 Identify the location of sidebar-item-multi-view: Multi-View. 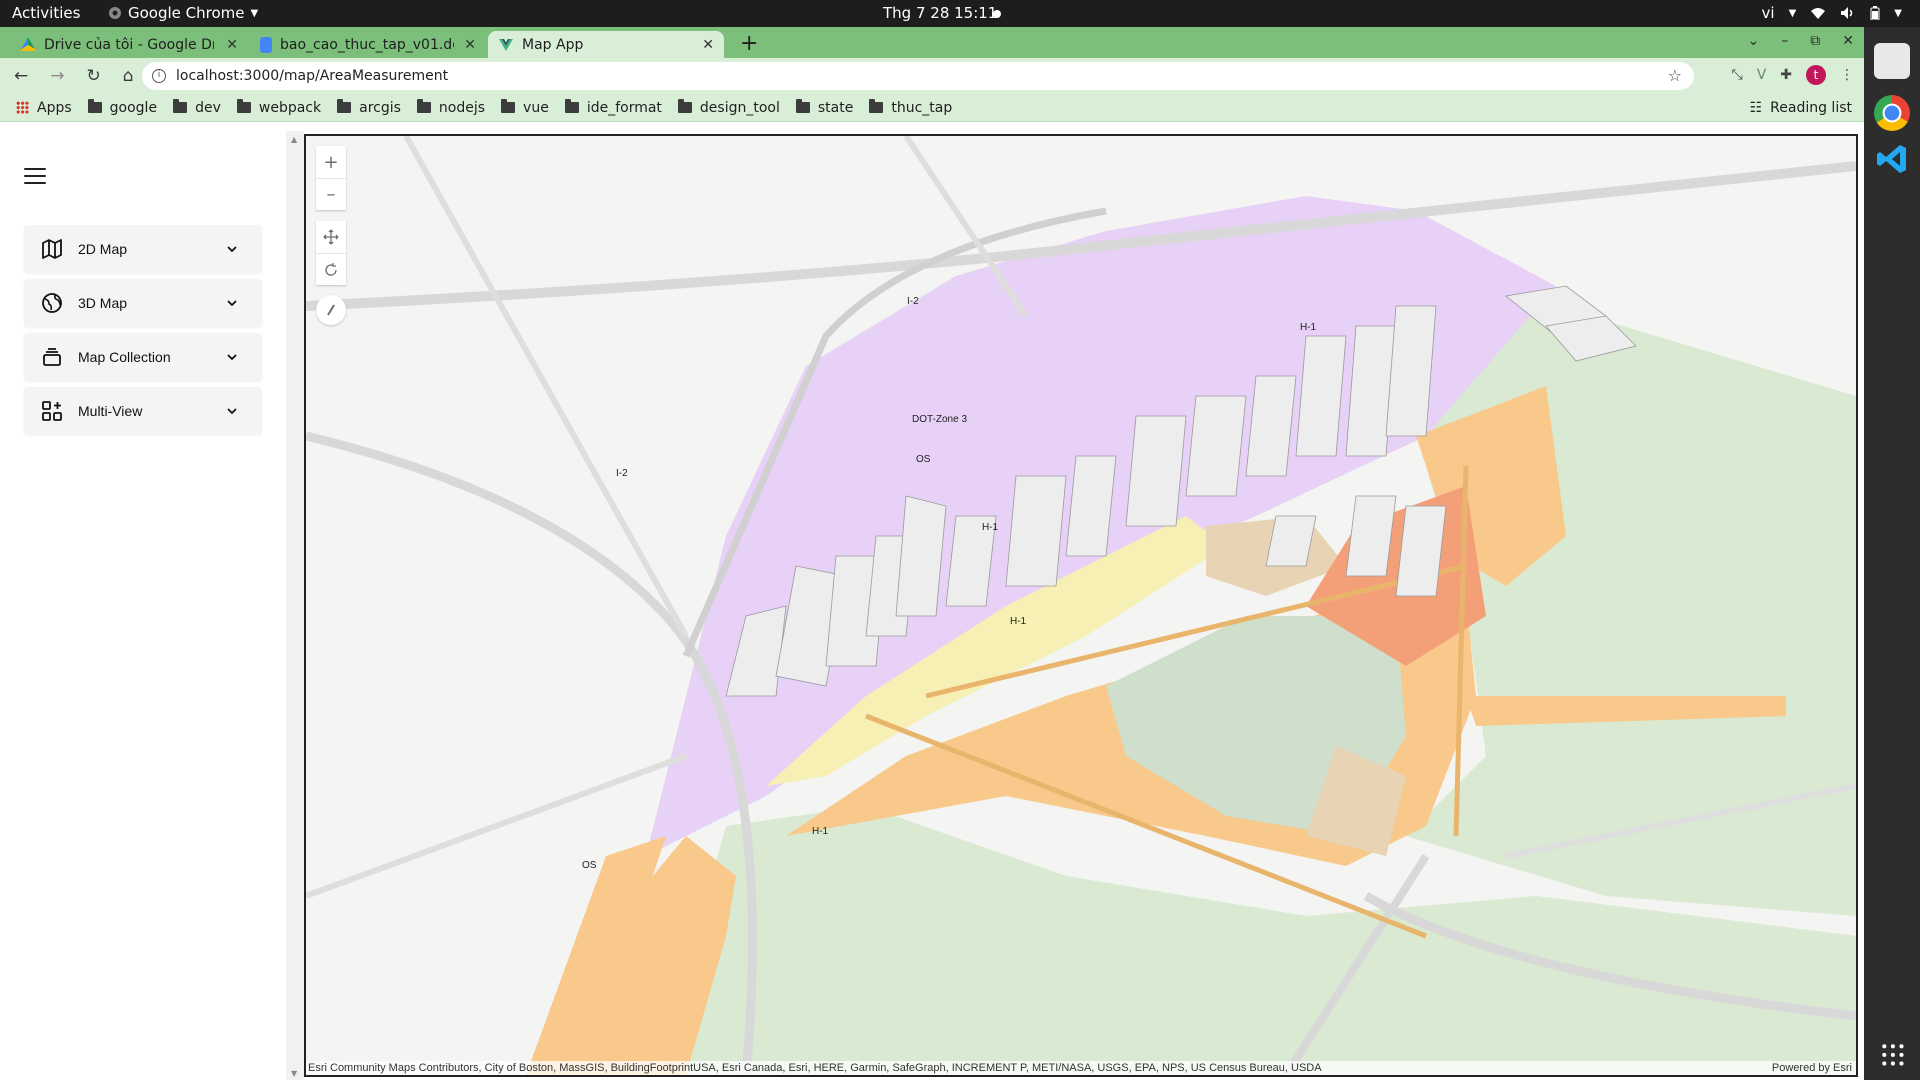
(143, 411).